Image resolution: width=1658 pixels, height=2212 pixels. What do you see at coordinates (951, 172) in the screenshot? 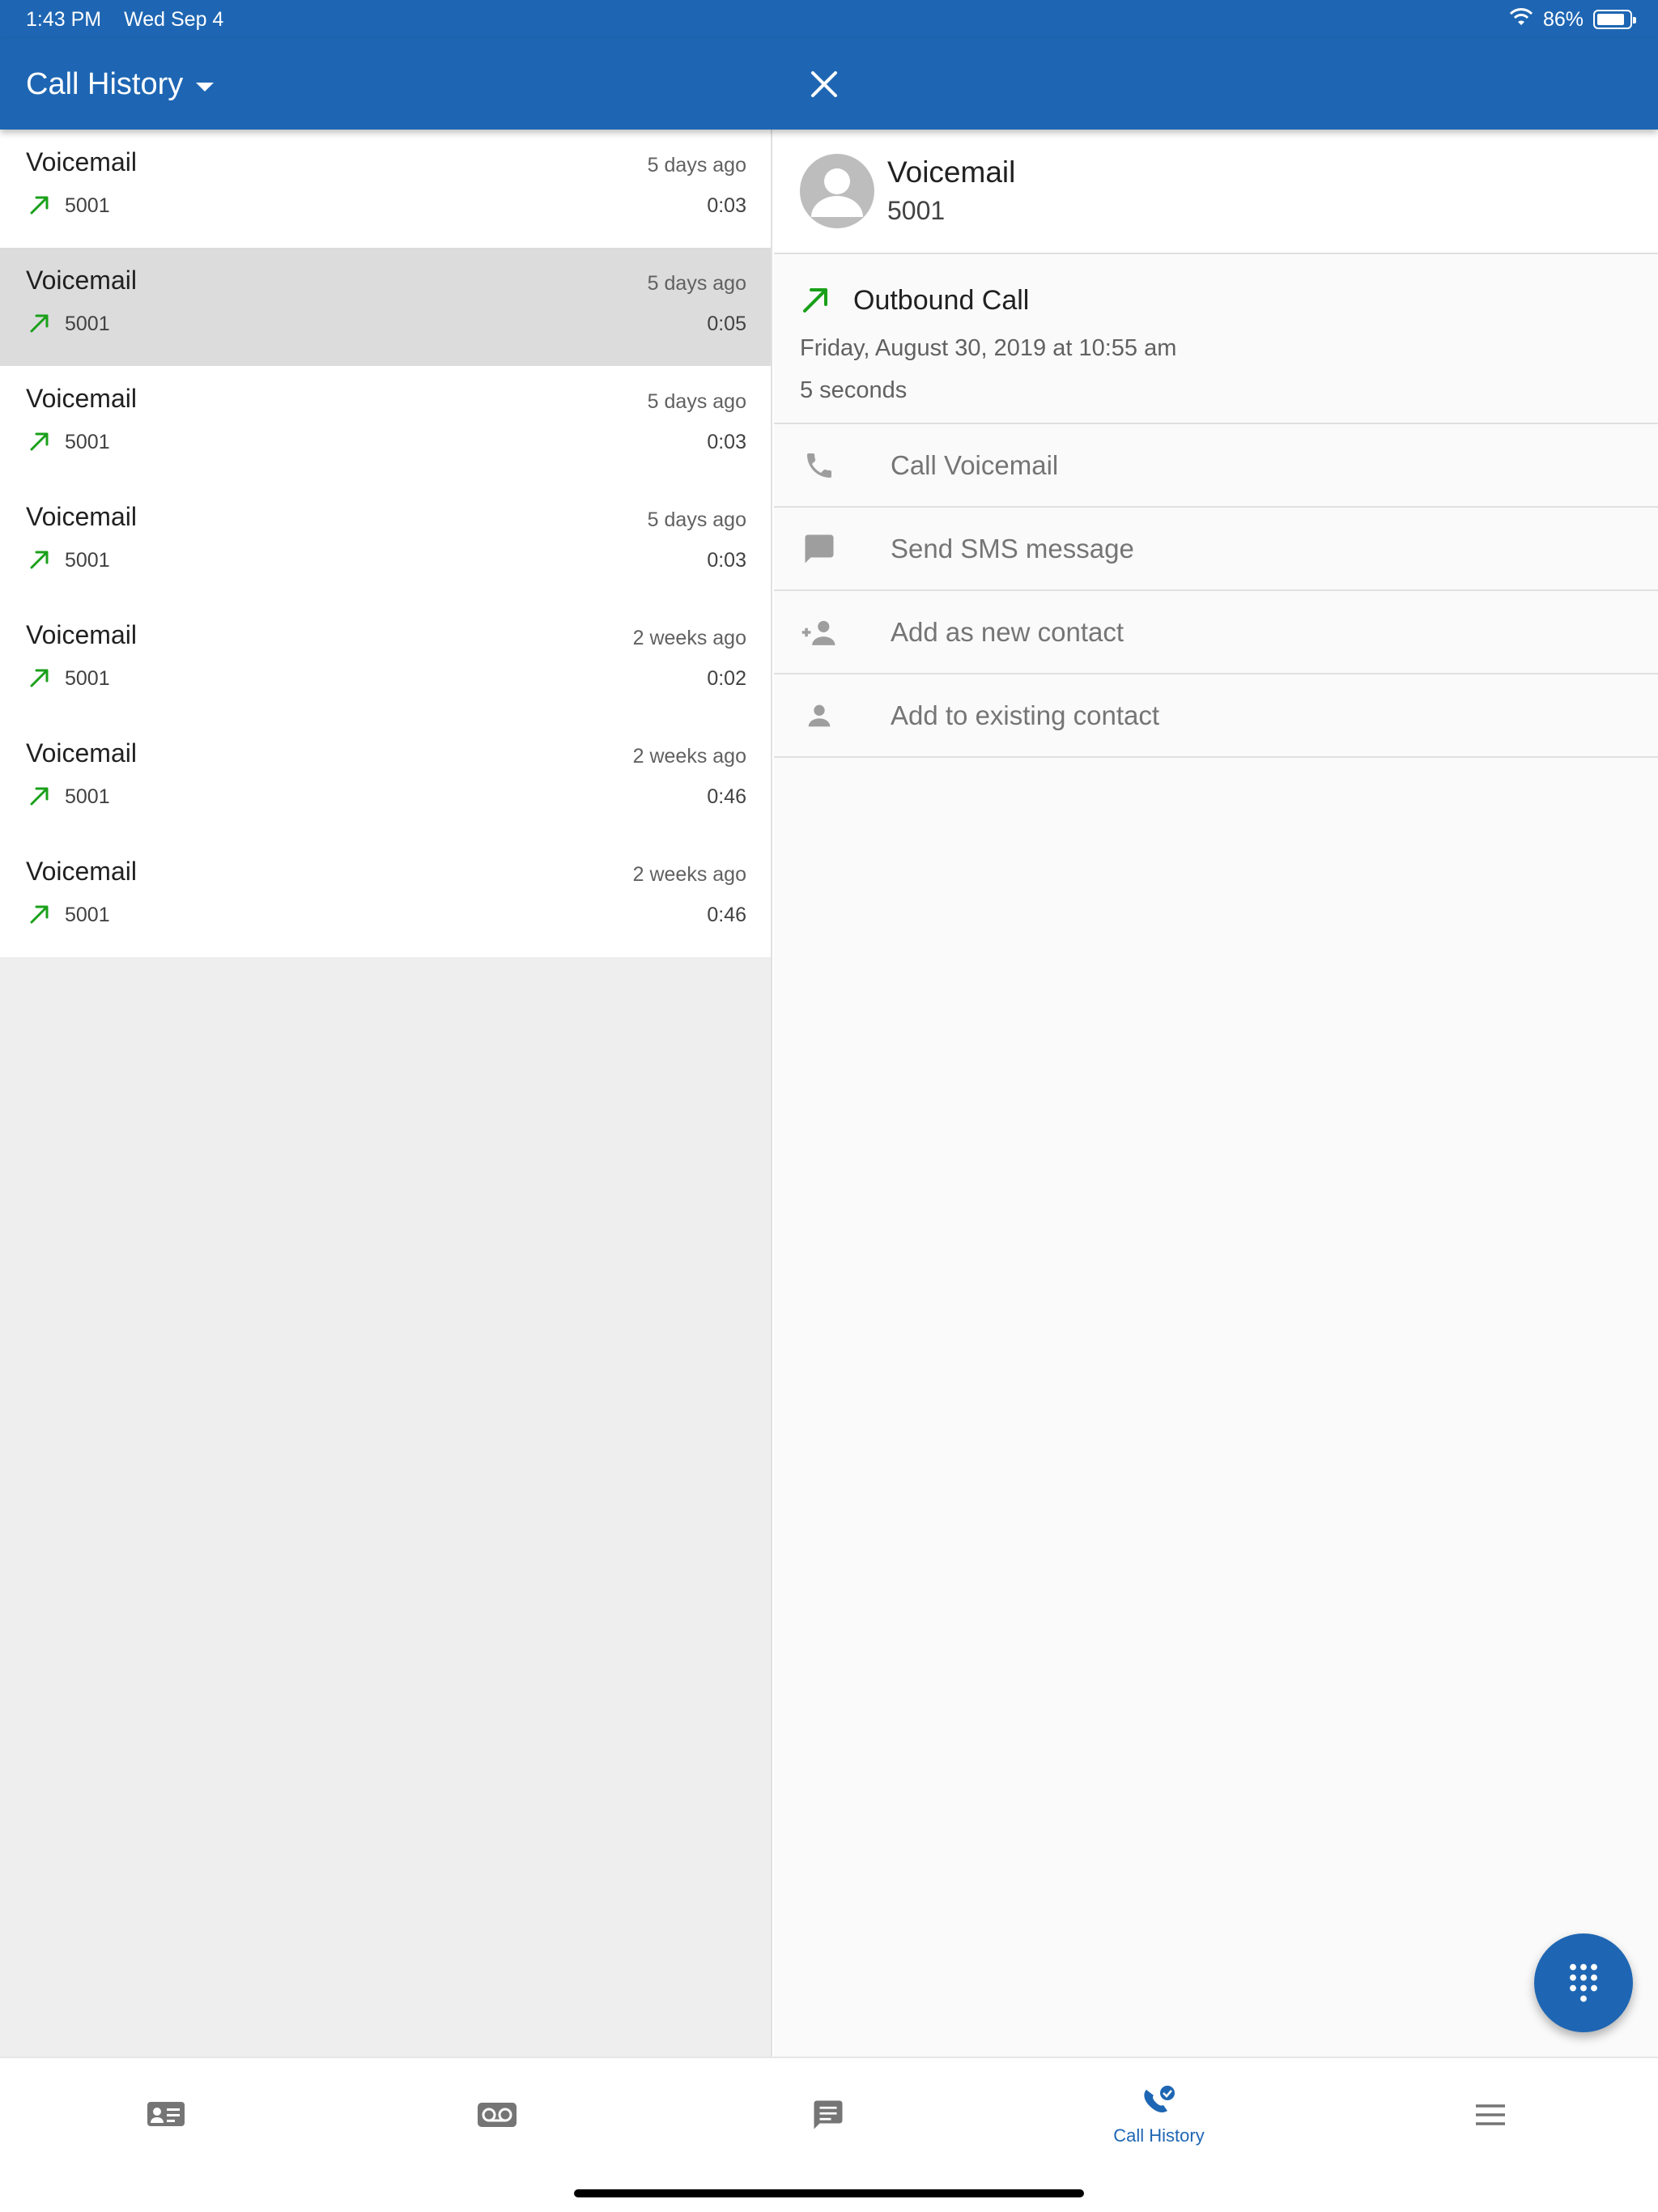
I see `contact-name: Voicemail` at bounding box center [951, 172].